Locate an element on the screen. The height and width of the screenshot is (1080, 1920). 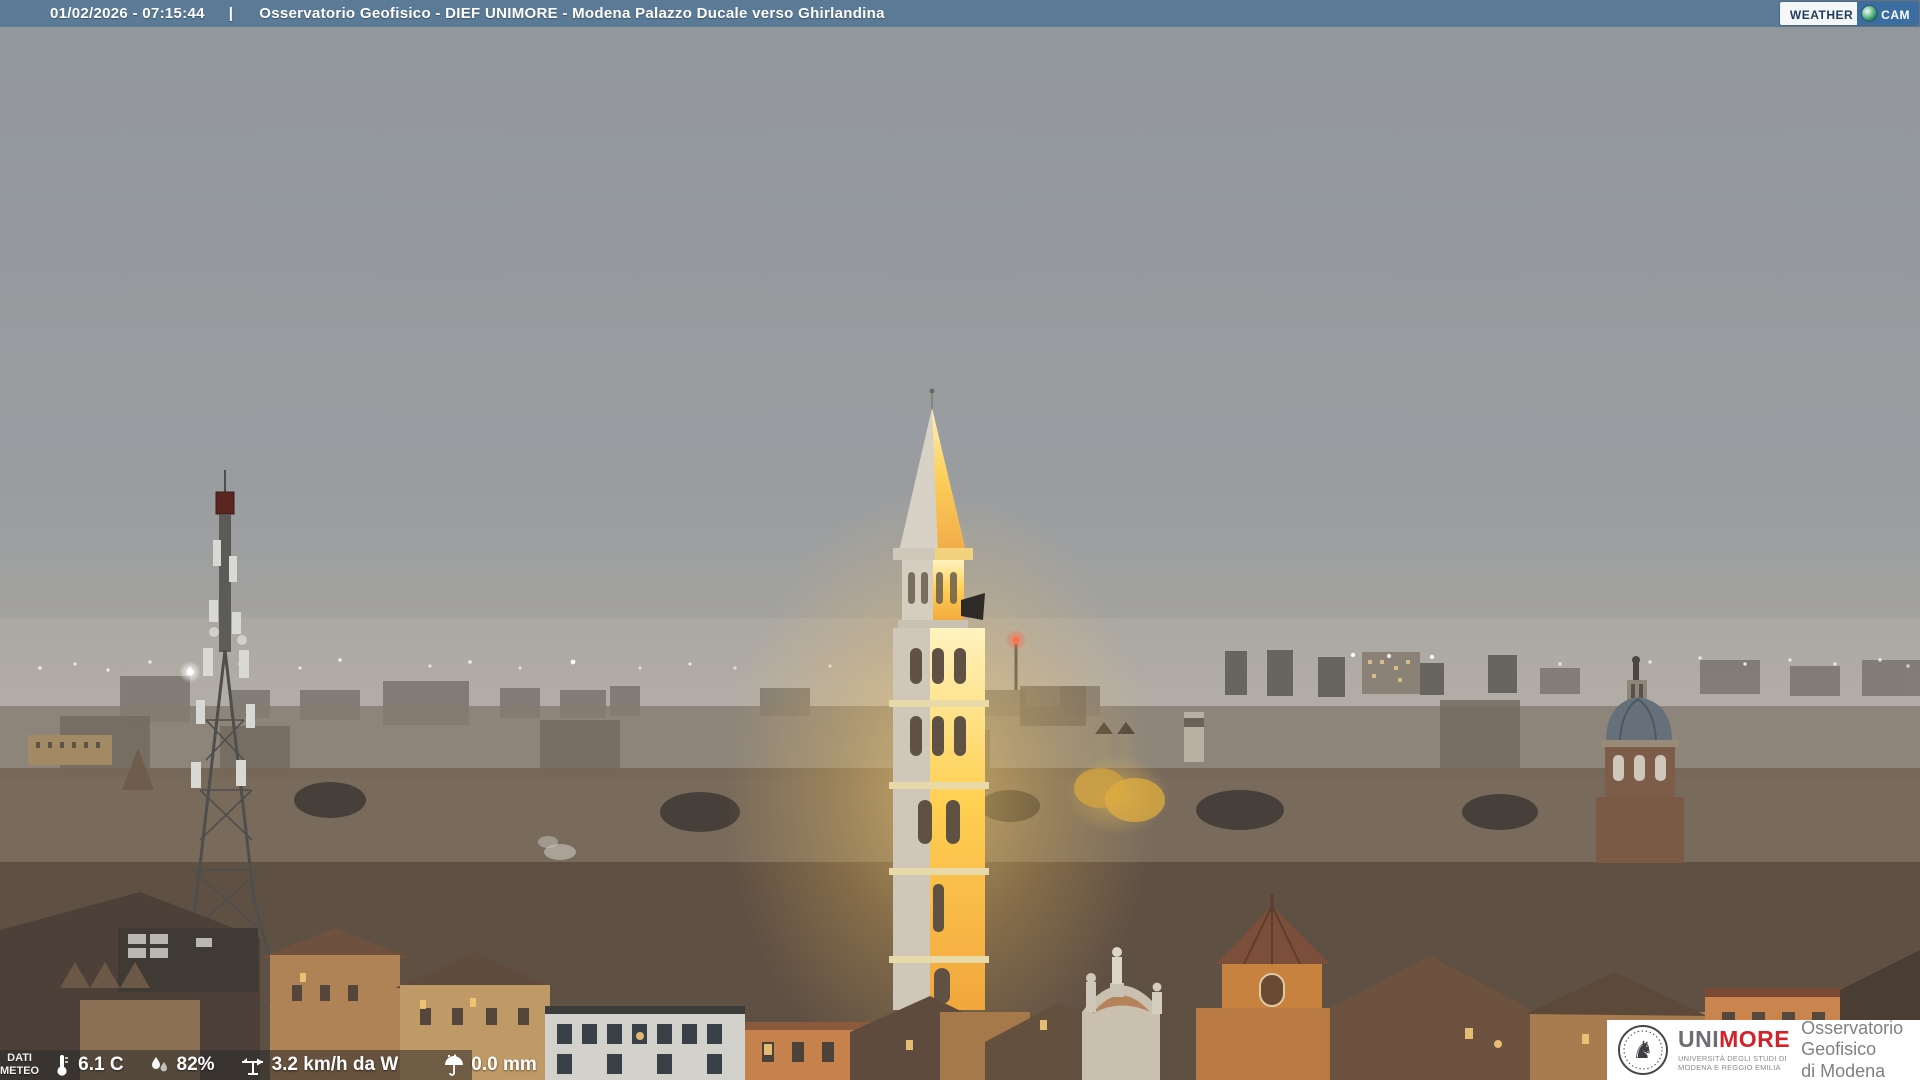
thermometer-icon is located at coordinates (63, 1065).